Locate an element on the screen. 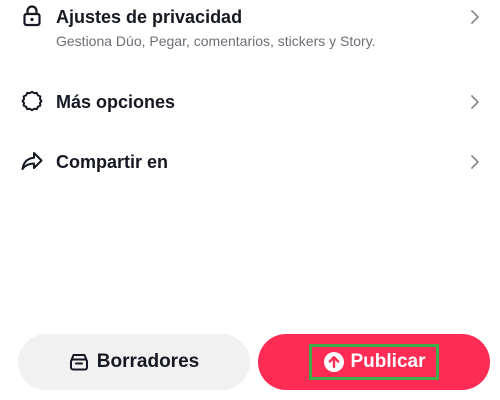 The width and height of the screenshot is (500, 400). share-arrow-icon is located at coordinates (32, 161).